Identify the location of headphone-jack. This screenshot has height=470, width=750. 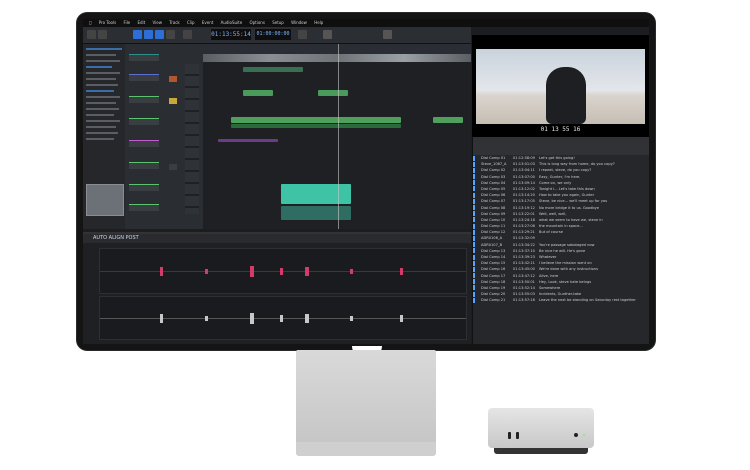
(576, 435).